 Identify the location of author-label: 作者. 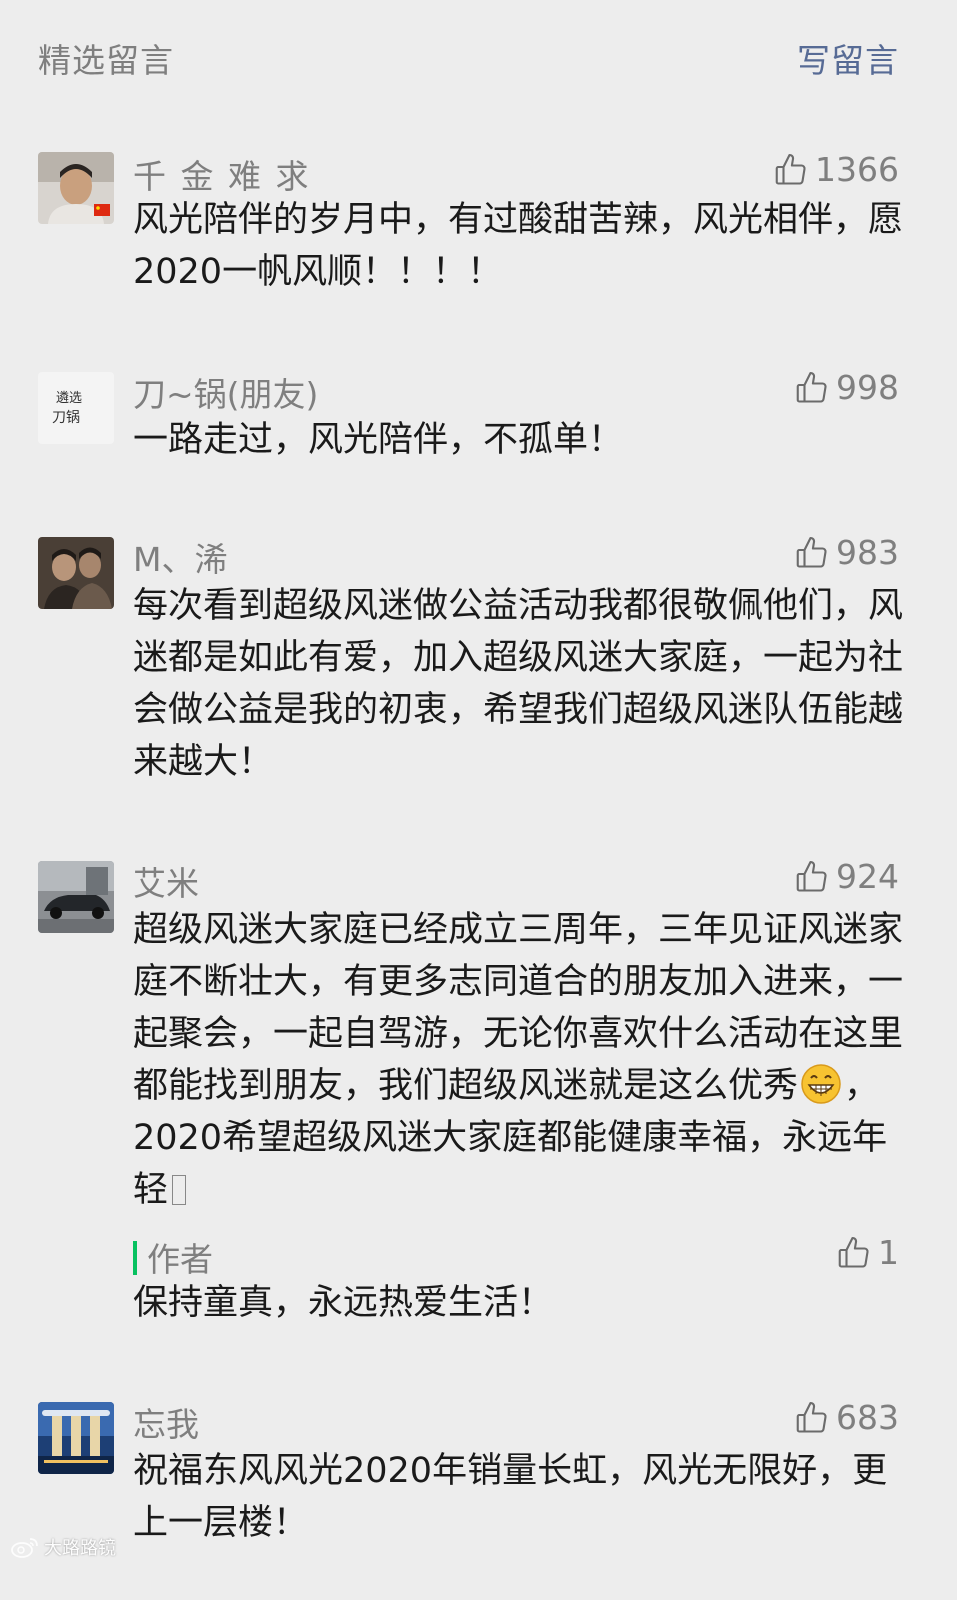
(180, 1259).